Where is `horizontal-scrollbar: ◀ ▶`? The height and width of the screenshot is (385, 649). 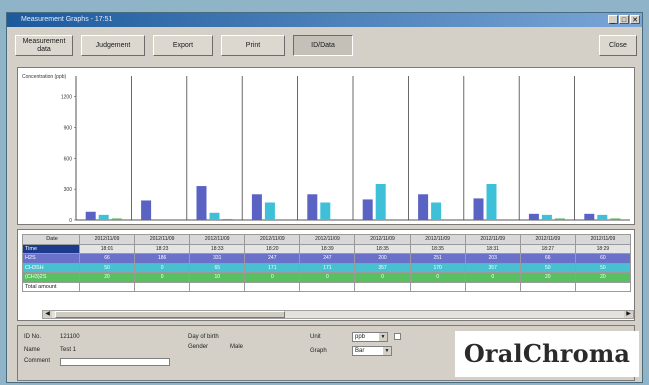 horizontal-scrollbar: ◀ ▶ is located at coordinates (338, 314).